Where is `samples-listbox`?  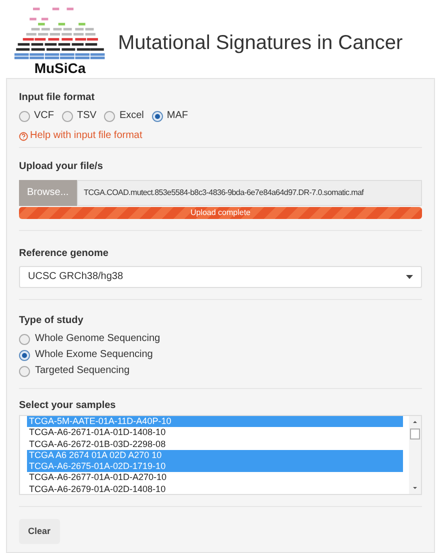
samples-listbox is located at coordinates (220, 455).